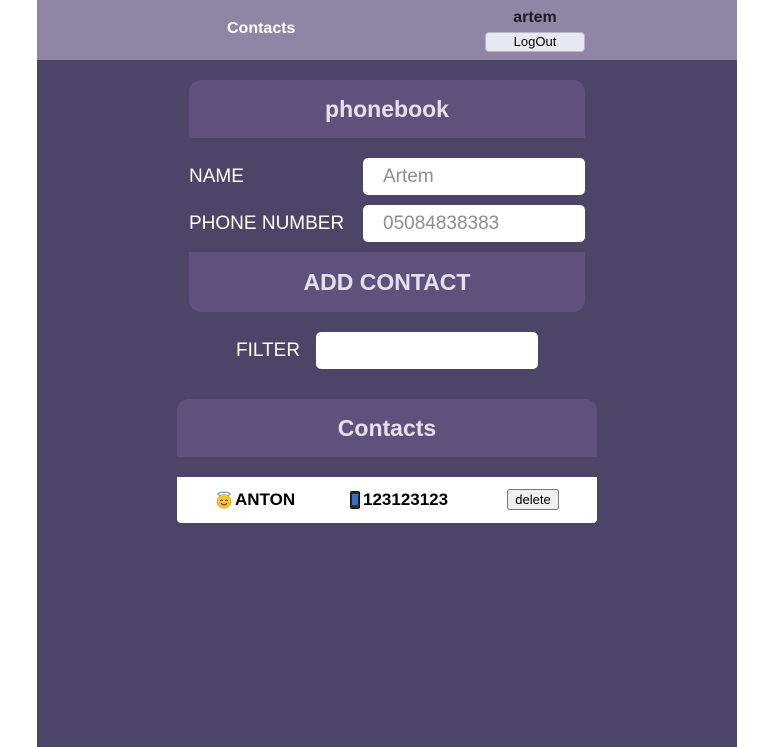 This screenshot has height=747, width=769. I want to click on contact-list-item: ANTON 123123123 delete, so click(387, 500).